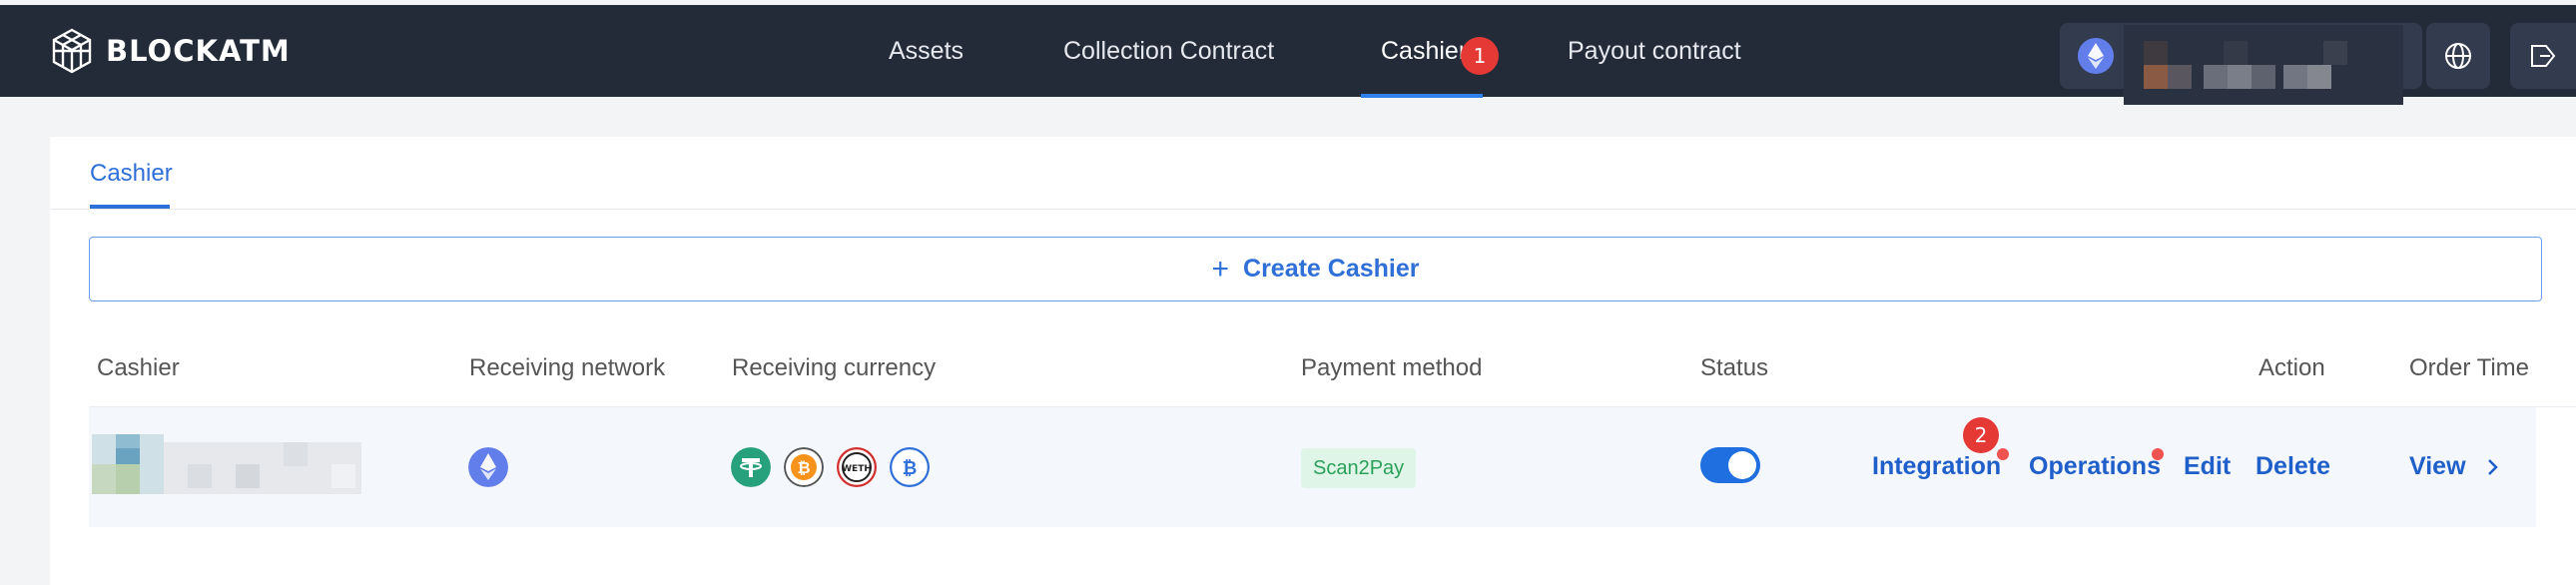 The image size is (2576, 585). What do you see at coordinates (2470, 367) in the screenshot?
I see `header-order-time: Order Time` at bounding box center [2470, 367].